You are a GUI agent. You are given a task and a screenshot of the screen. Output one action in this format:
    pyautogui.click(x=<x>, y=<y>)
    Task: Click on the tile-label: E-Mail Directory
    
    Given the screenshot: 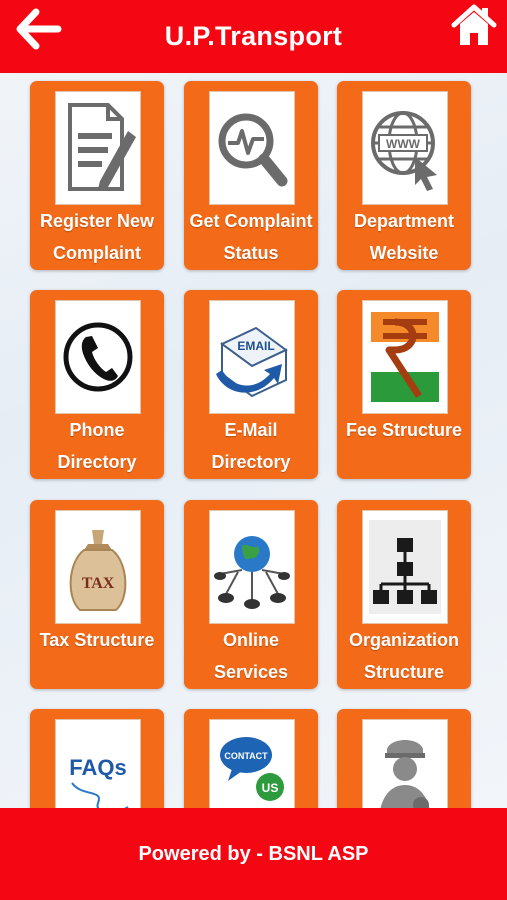 What is the action you would take?
    pyautogui.click(x=251, y=446)
    